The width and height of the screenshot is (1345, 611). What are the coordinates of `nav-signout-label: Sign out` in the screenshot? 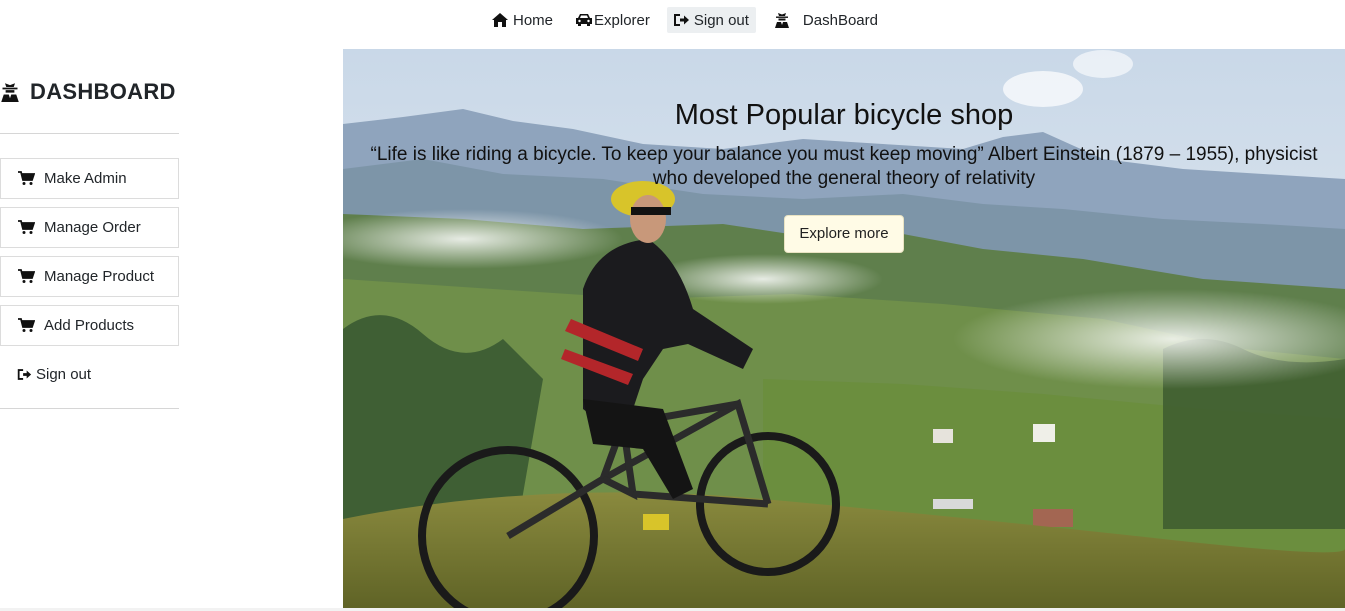 It's located at (721, 20).